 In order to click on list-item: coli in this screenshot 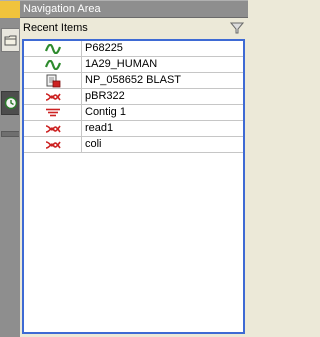, I will do `click(133, 145)`.